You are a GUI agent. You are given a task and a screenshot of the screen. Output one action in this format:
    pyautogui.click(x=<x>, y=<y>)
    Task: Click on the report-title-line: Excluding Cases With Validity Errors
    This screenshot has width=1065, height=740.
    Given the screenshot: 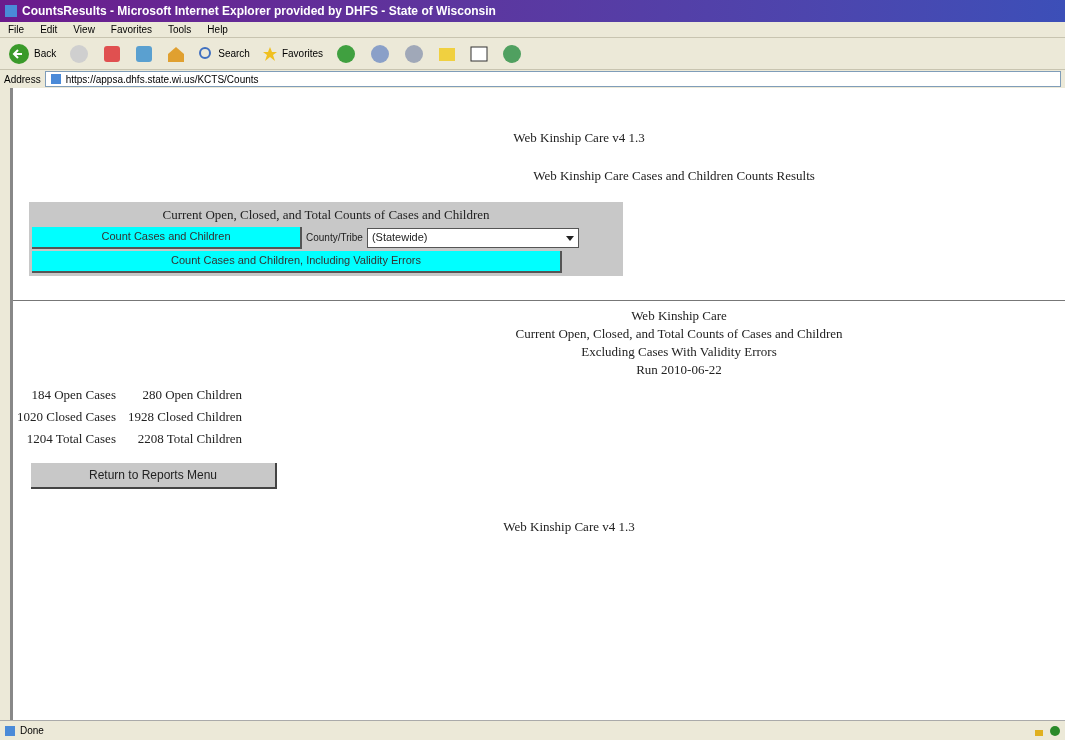 What is the action you would take?
    pyautogui.click(x=679, y=351)
    